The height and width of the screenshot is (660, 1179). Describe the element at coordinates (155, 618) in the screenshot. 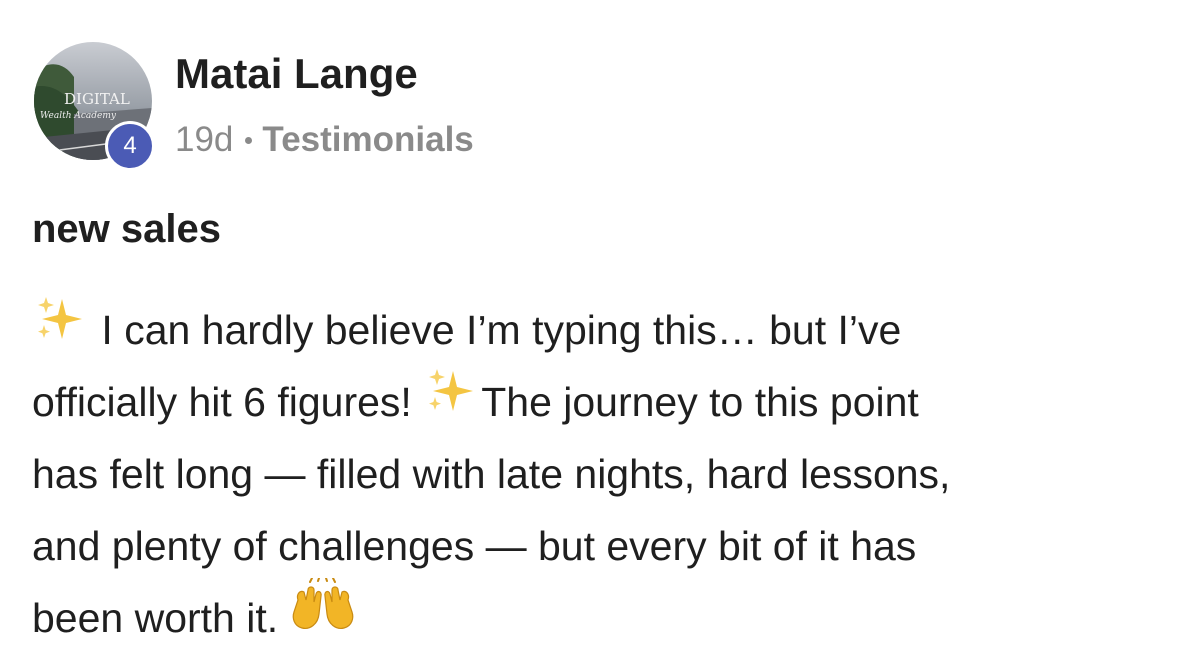

I see `post-body-text-5: been worth it.` at that location.